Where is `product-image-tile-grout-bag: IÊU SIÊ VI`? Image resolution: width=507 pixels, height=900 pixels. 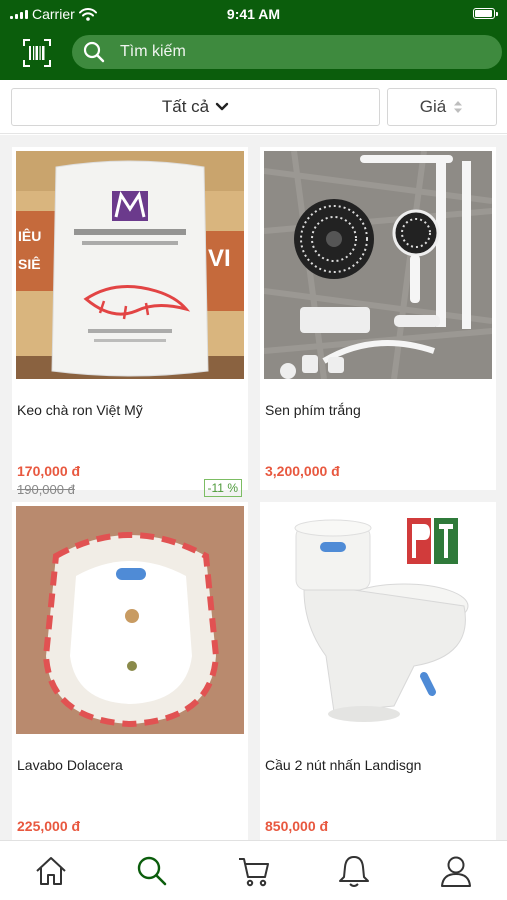
product-image-tile-grout-bag: IÊU SIÊ VI is located at coordinates (130, 265).